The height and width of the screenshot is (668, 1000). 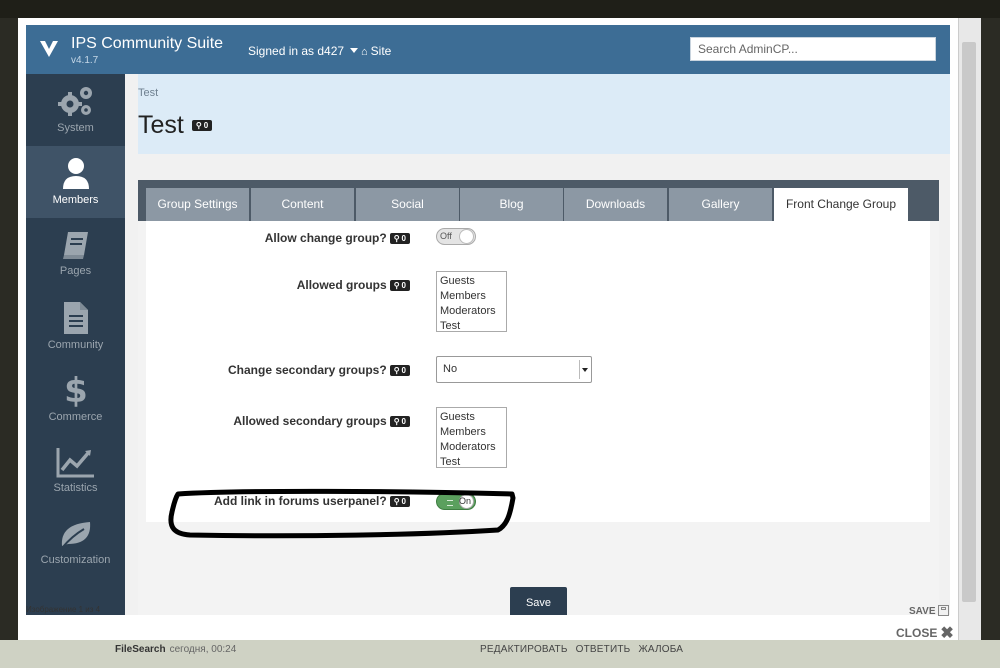 I want to click on floppy-disk-icon, so click(x=943, y=610).